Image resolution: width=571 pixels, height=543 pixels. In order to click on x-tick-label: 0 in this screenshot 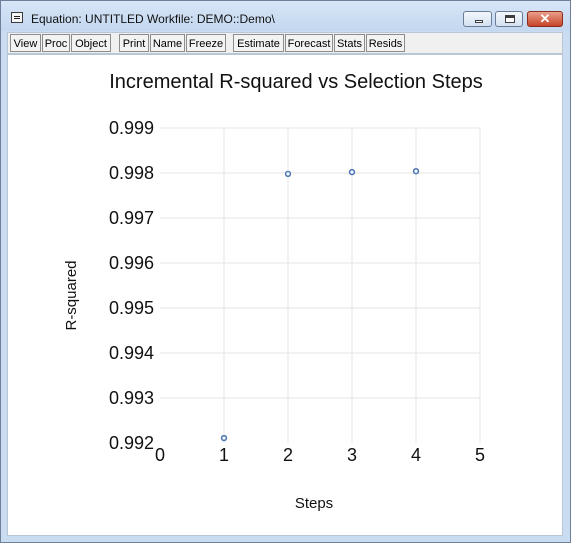, I will do `click(160, 455)`.